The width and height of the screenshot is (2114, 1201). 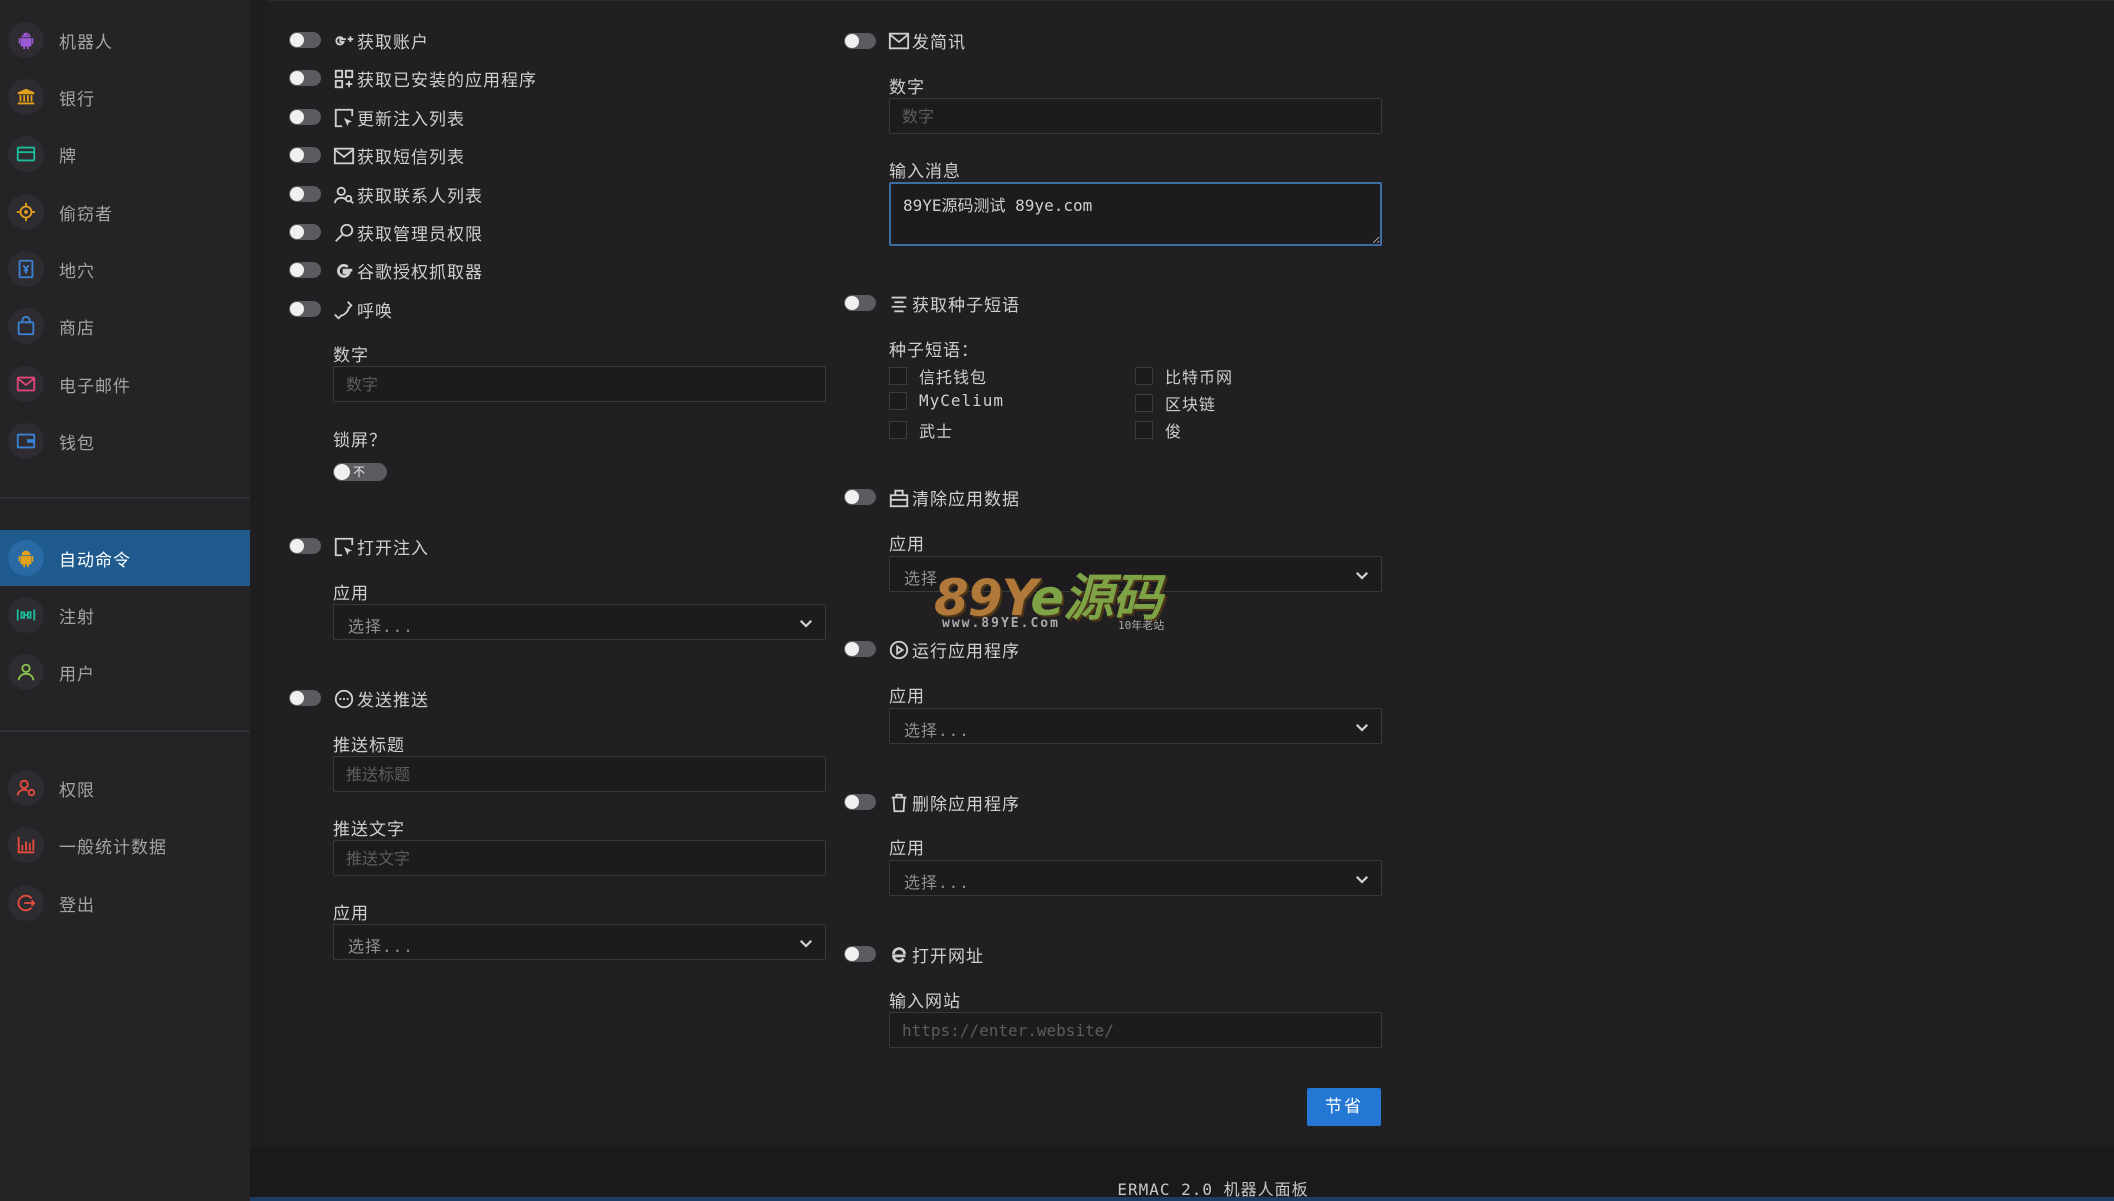 I want to click on envelope-icon, so click(x=899, y=40).